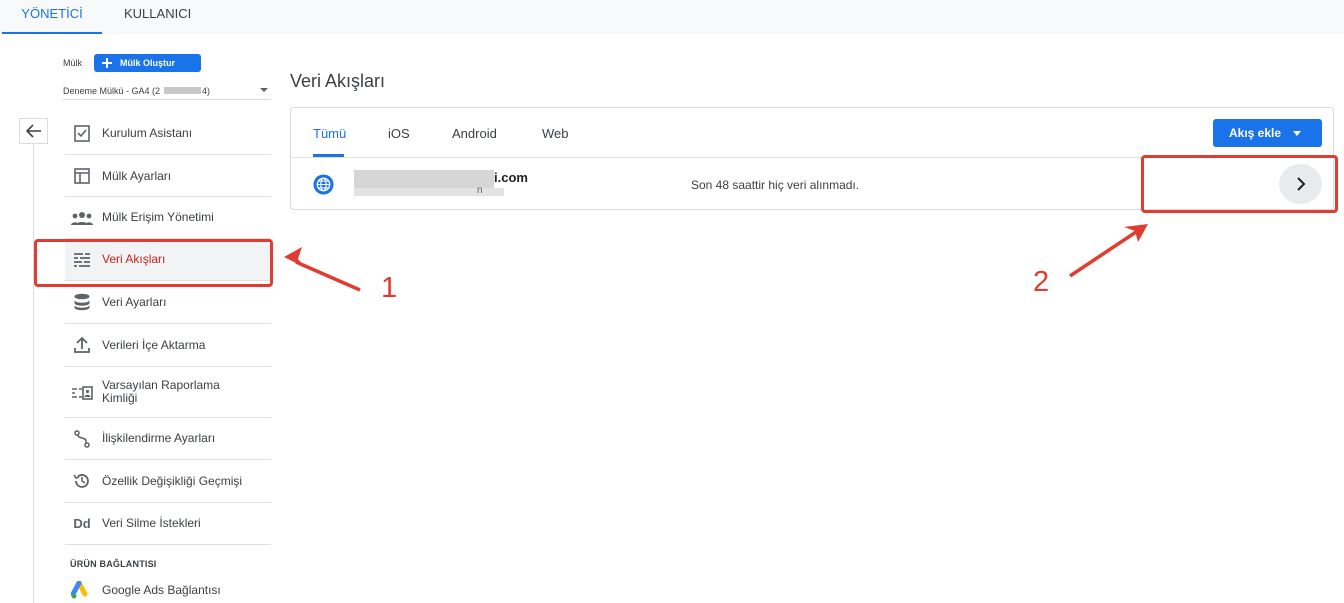 The height and width of the screenshot is (603, 1344). Describe the element at coordinates (716, 258) in the screenshot. I see `annotation-arrows` at that location.